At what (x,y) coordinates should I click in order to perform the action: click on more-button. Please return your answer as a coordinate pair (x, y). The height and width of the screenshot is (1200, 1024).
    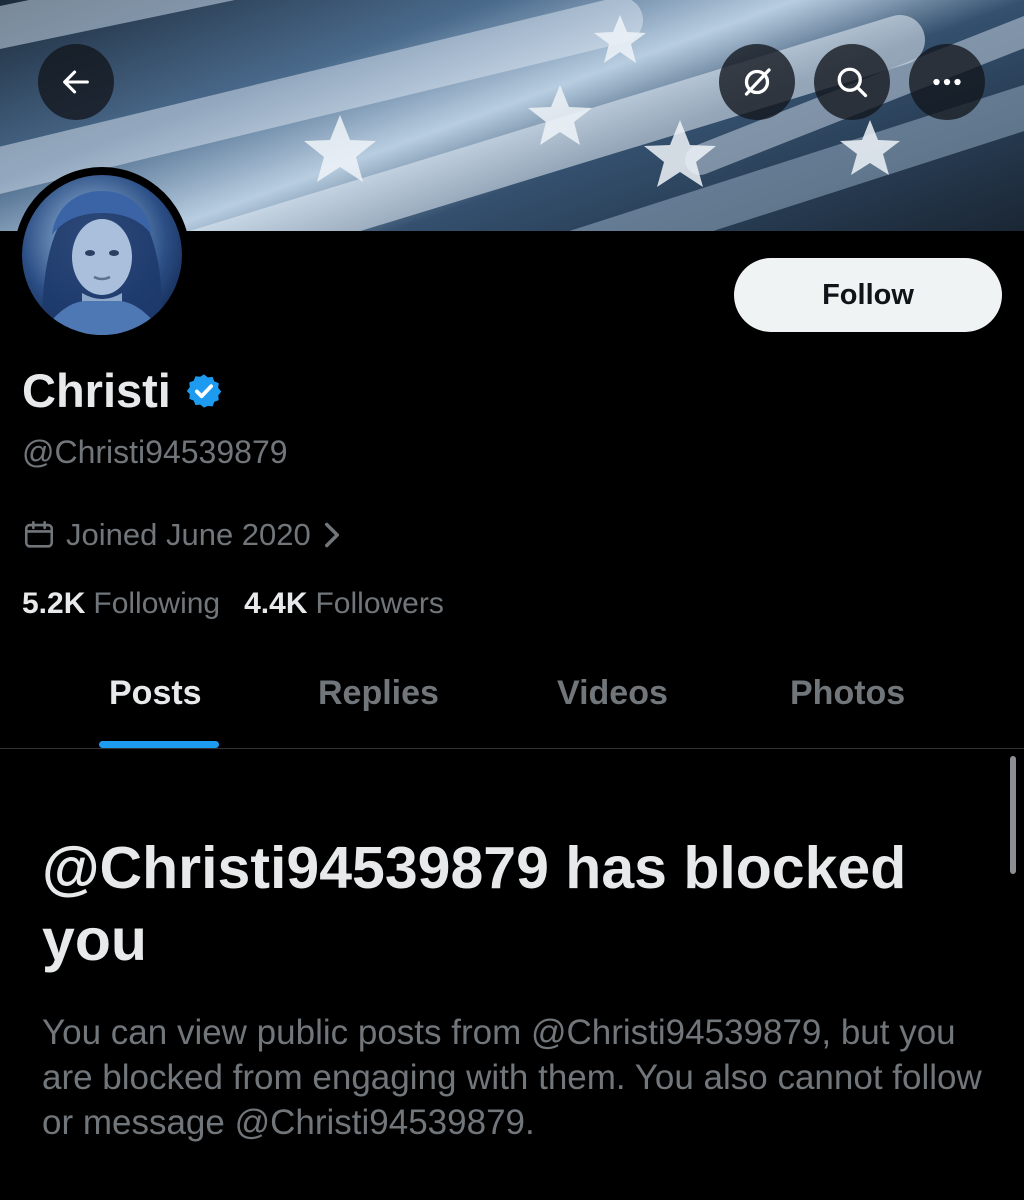
    Looking at the image, I should click on (947, 82).